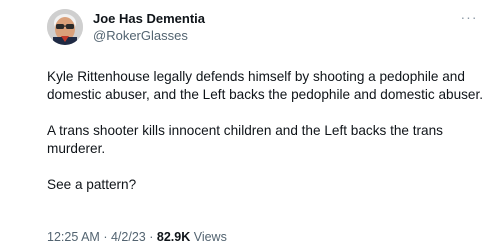 The image size is (500, 247). What do you see at coordinates (469, 17) in the screenshot?
I see `more-icon: ···` at bounding box center [469, 17].